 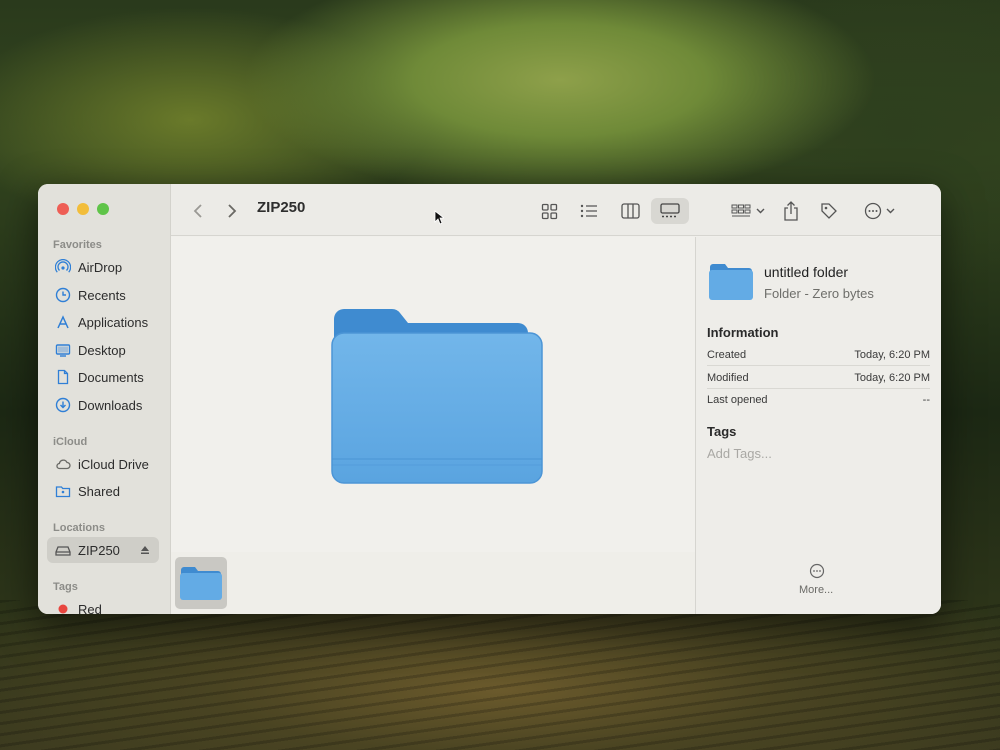 What do you see at coordinates (728, 377) in the screenshot?
I see `info-label: Modified` at bounding box center [728, 377].